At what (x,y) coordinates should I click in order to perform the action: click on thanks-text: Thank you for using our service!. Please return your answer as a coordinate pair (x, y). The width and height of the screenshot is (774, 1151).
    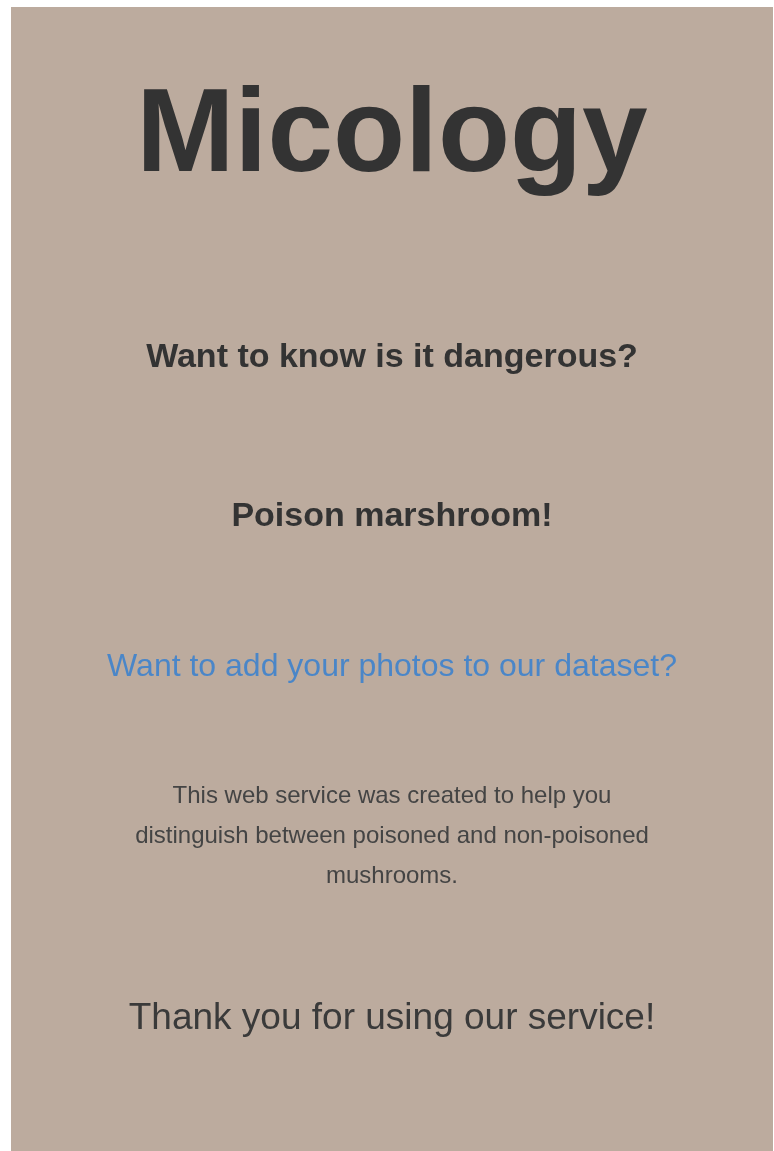
    Looking at the image, I should click on (392, 1017).